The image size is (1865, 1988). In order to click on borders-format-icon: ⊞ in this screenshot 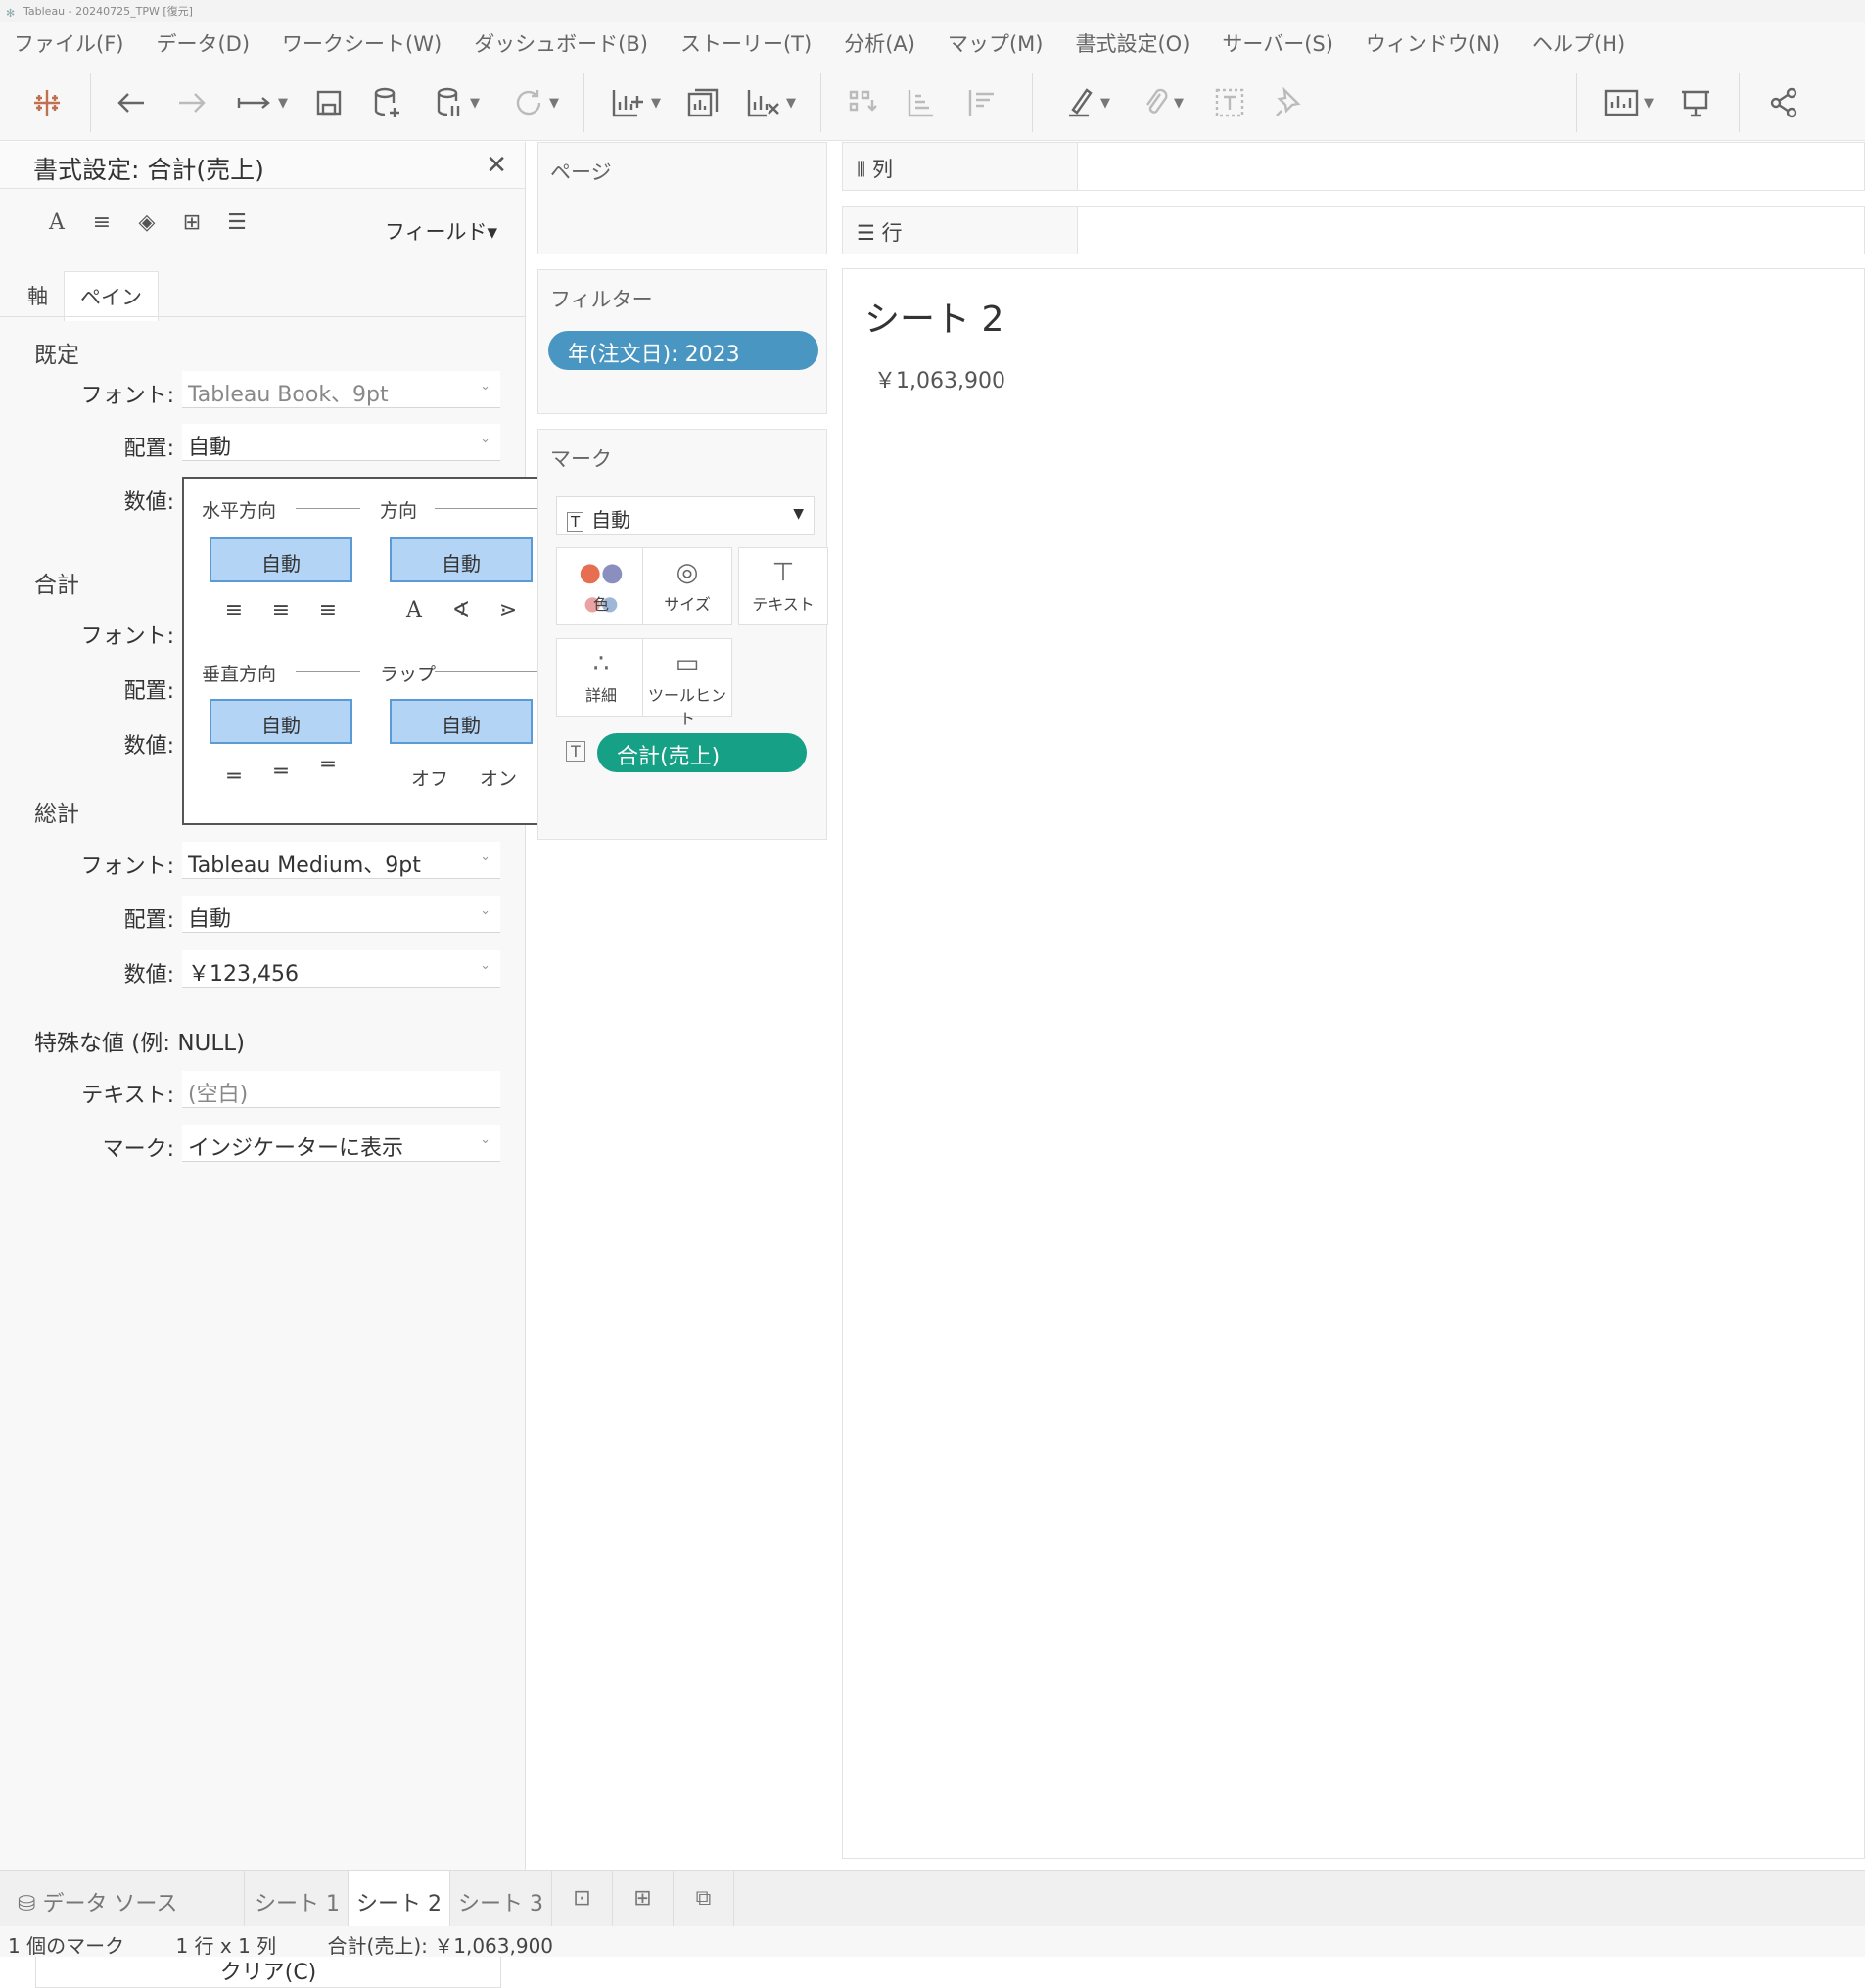, I will do `click(192, 222)`.